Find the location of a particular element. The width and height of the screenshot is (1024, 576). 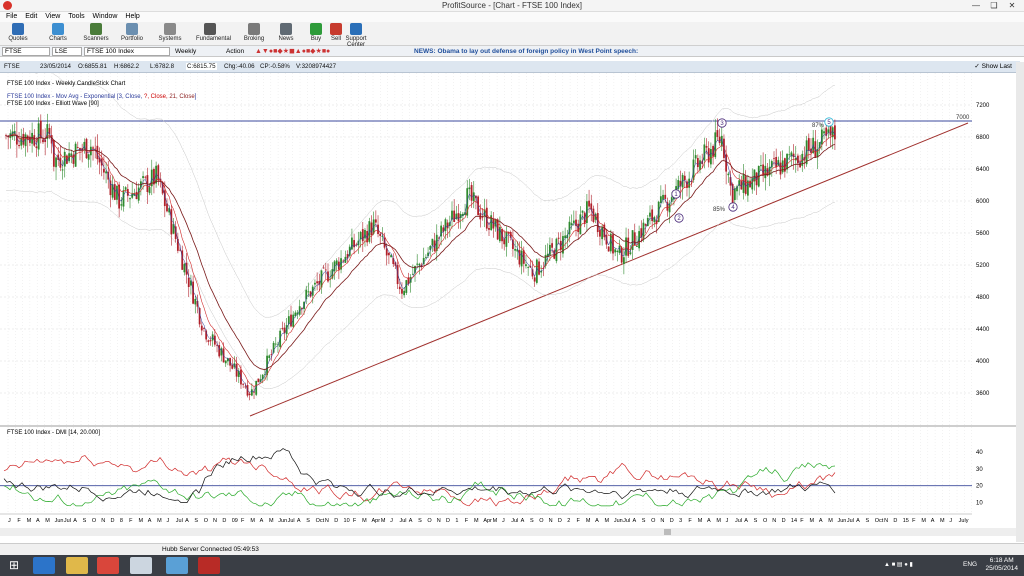

pct-label: 85% is located at coordinates (719, 210).